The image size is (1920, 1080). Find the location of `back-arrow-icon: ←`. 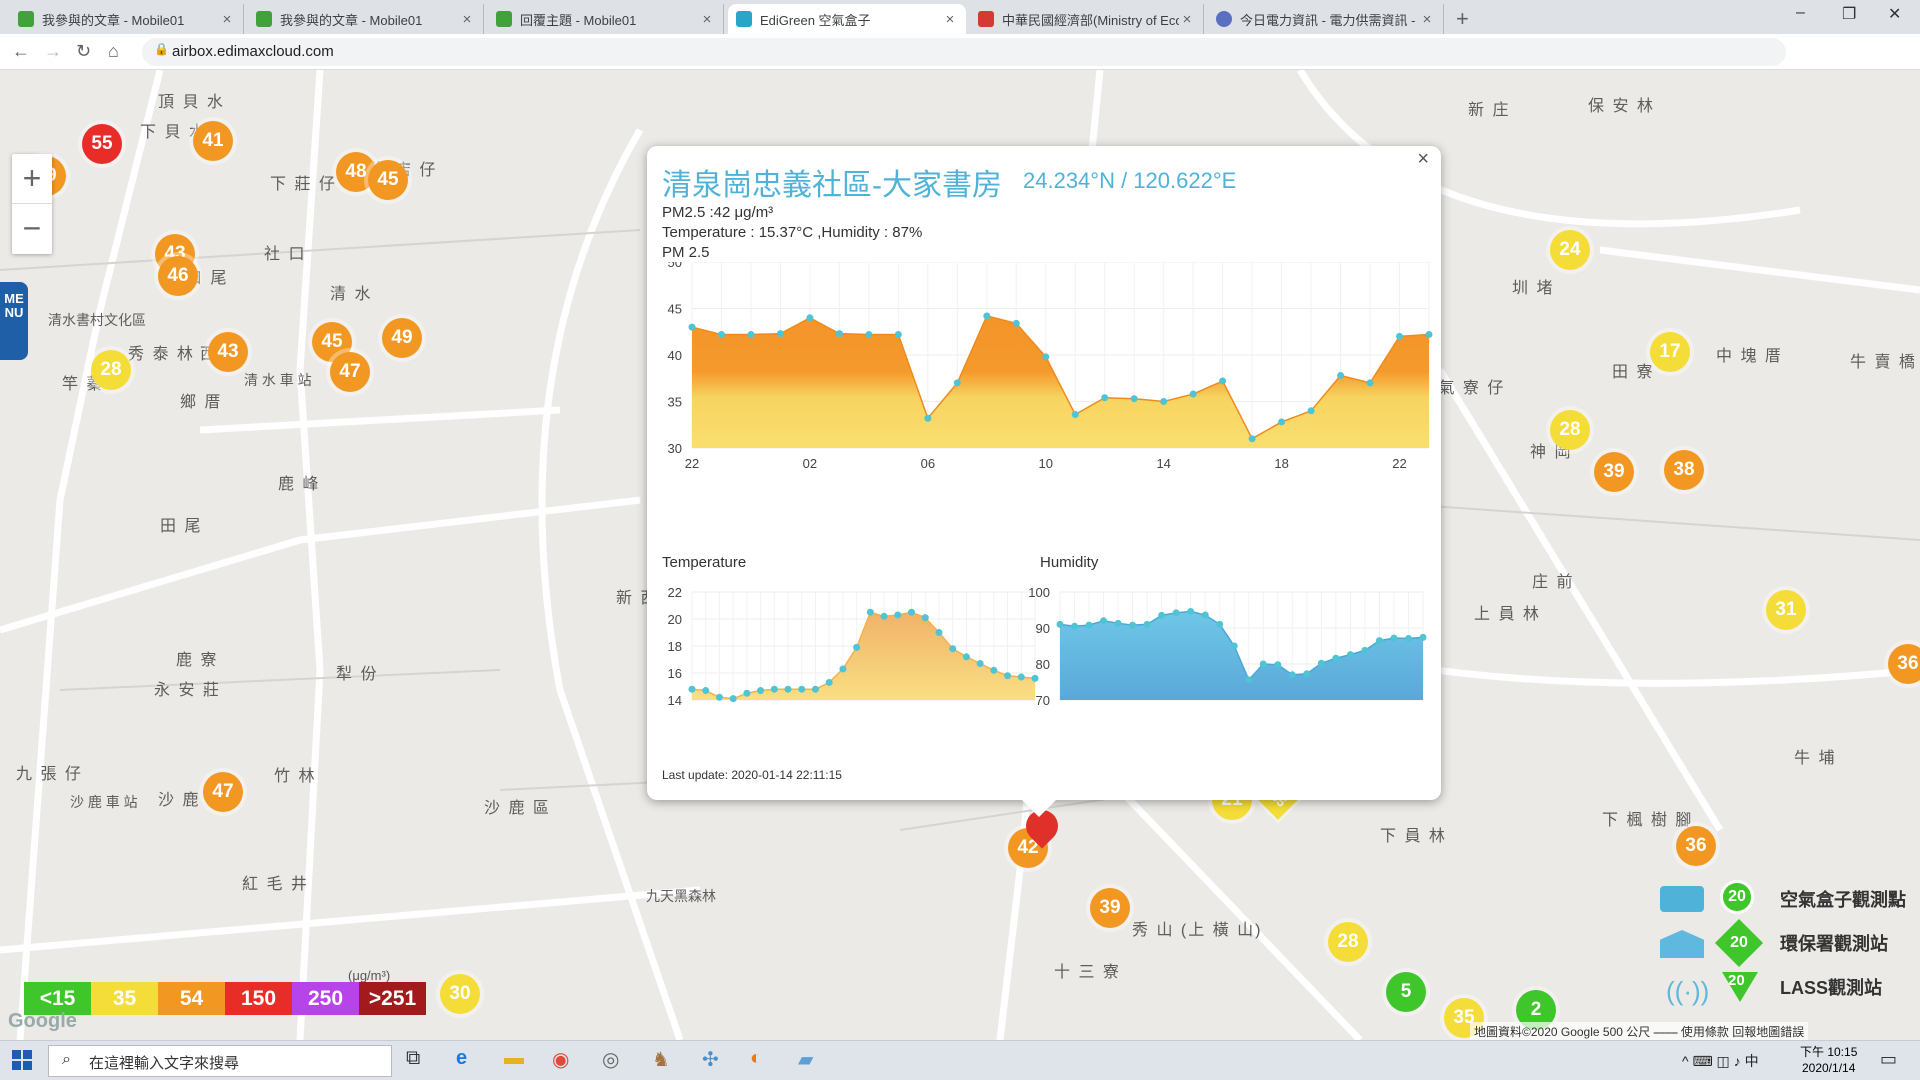

back-arrow-icon: ← is located at coordinates (21, 51).